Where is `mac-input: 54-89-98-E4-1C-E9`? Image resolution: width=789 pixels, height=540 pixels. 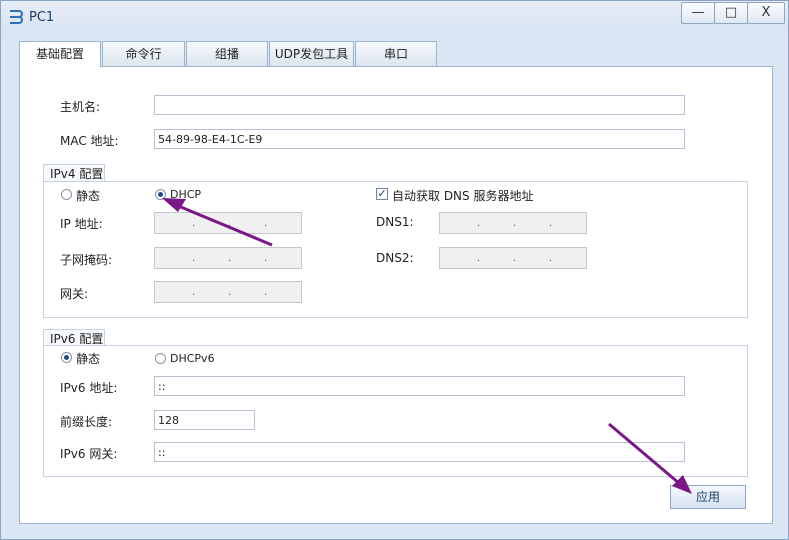 mac-input: 54-89-98-E4-1C-E9 is located at coordinates (419, 139).